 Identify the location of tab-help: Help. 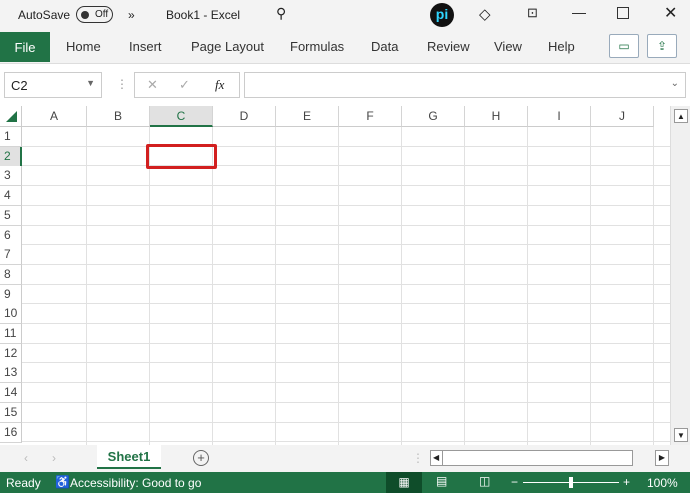
(561, 46).